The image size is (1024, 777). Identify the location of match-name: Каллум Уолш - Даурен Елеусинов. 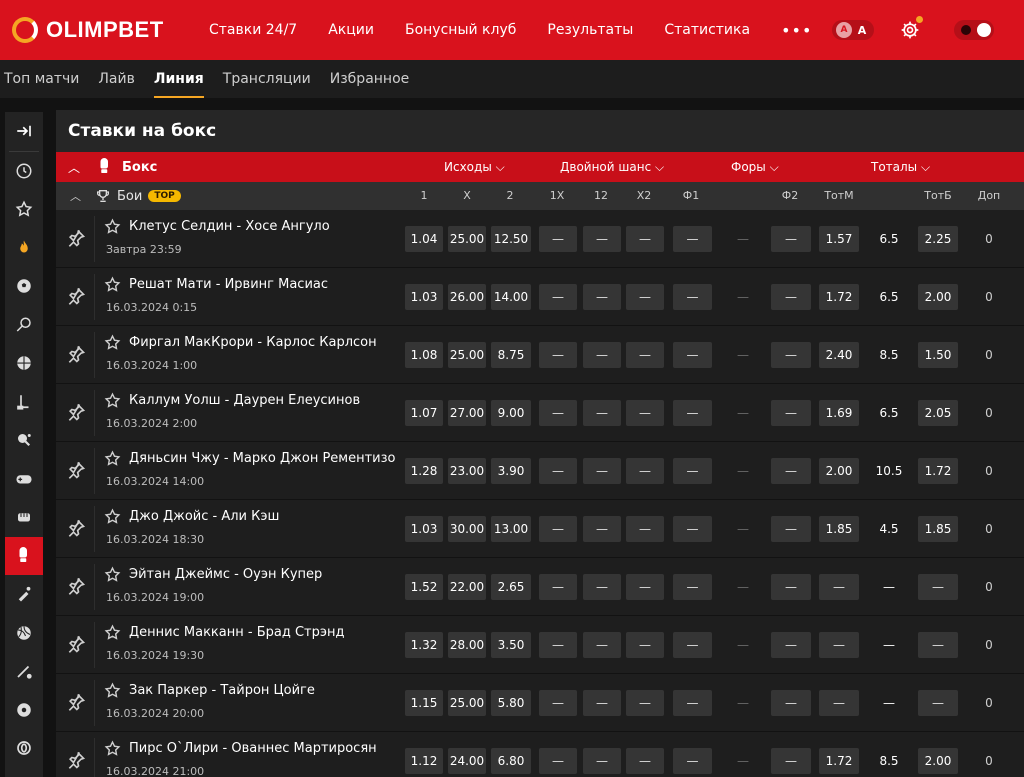
(244, 400).